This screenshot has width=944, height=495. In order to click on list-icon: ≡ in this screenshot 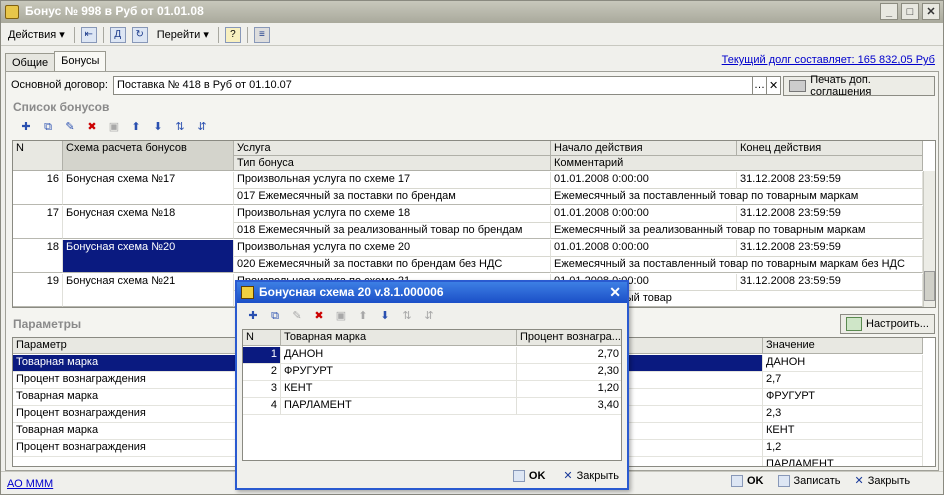, I will do `click(261, 34)`.